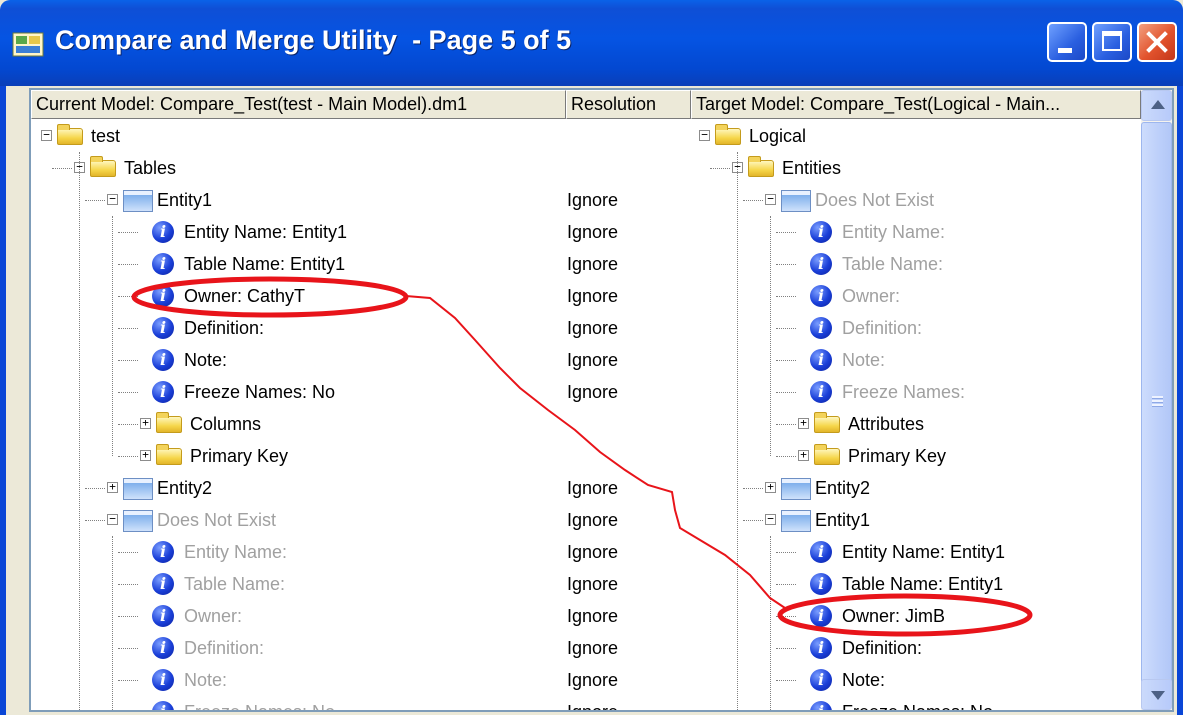 The width and height of the screenshot is (1183, 715). What do you see at coordinates (586, 552) in the screenshot?
I see `right-tree-row: i Entity Name: Entity1` at bounding box center [586, 552].